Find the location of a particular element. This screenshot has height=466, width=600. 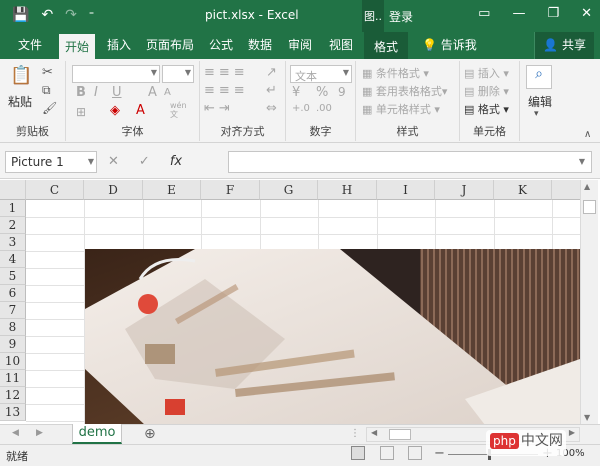

enter-icon: ✓ is located at coordinates (144, 161).